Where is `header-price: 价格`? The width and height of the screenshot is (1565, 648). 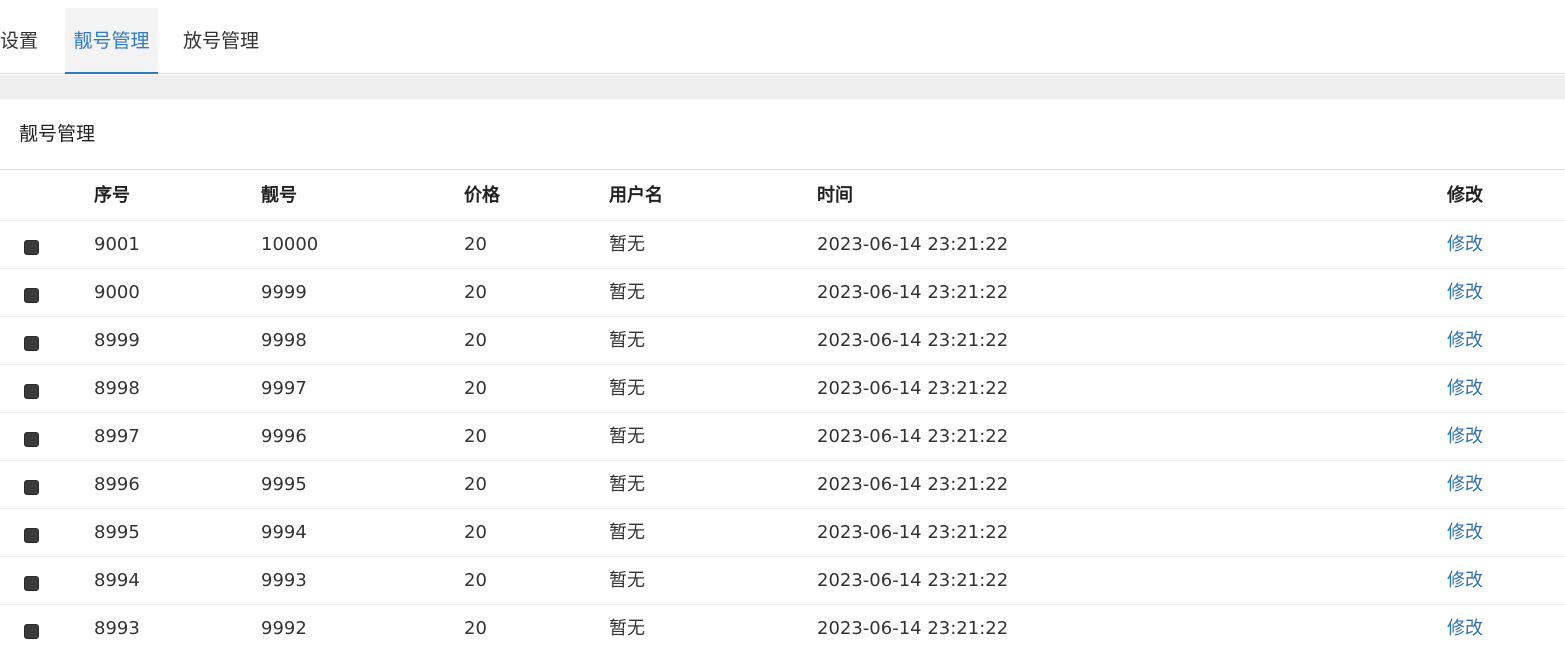 header-price: 价格 is located at coordinates (482, 195).